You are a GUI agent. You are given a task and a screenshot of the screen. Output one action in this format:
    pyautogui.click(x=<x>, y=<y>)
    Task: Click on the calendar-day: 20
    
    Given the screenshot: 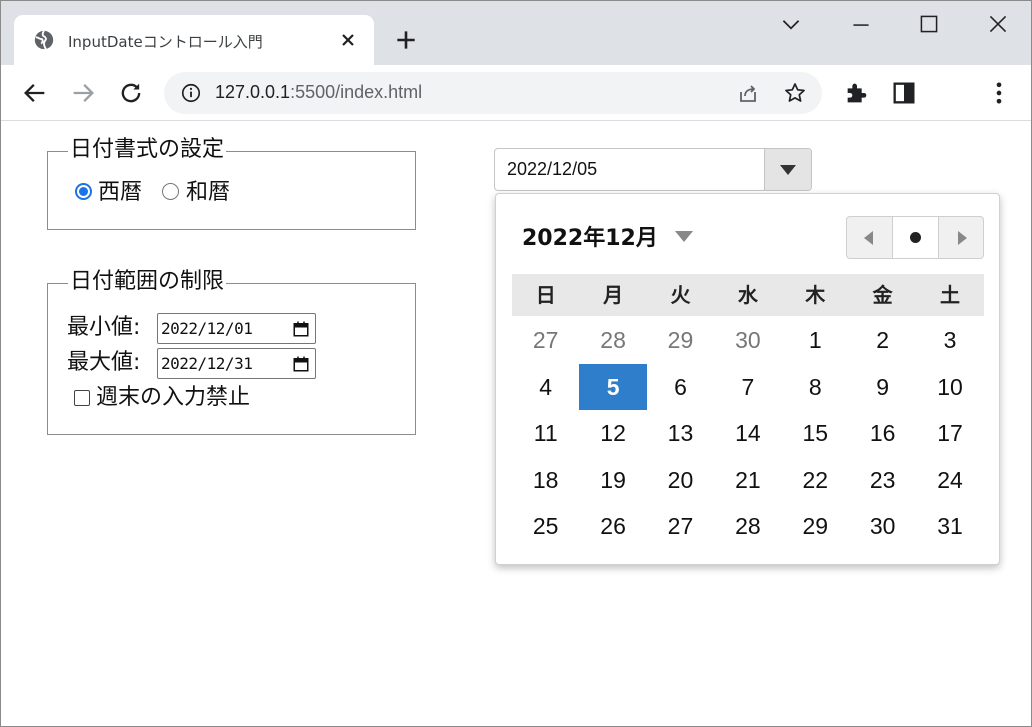 What is the action you would take?
    pyautogui.click(x=680, y=480)
    